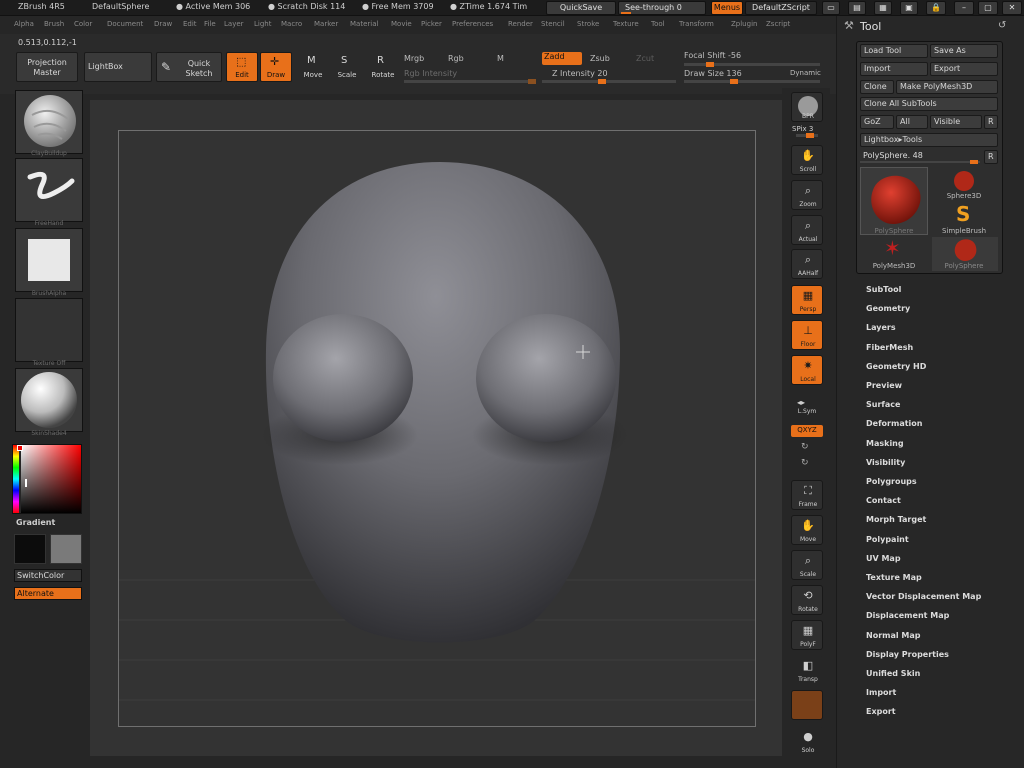 The width and height of the screenshot is (1024, 768). What do you see at coordinates (470, 81) in the screenshot?
I see `rgb-intensity-track` at bounding box center [470, 81].